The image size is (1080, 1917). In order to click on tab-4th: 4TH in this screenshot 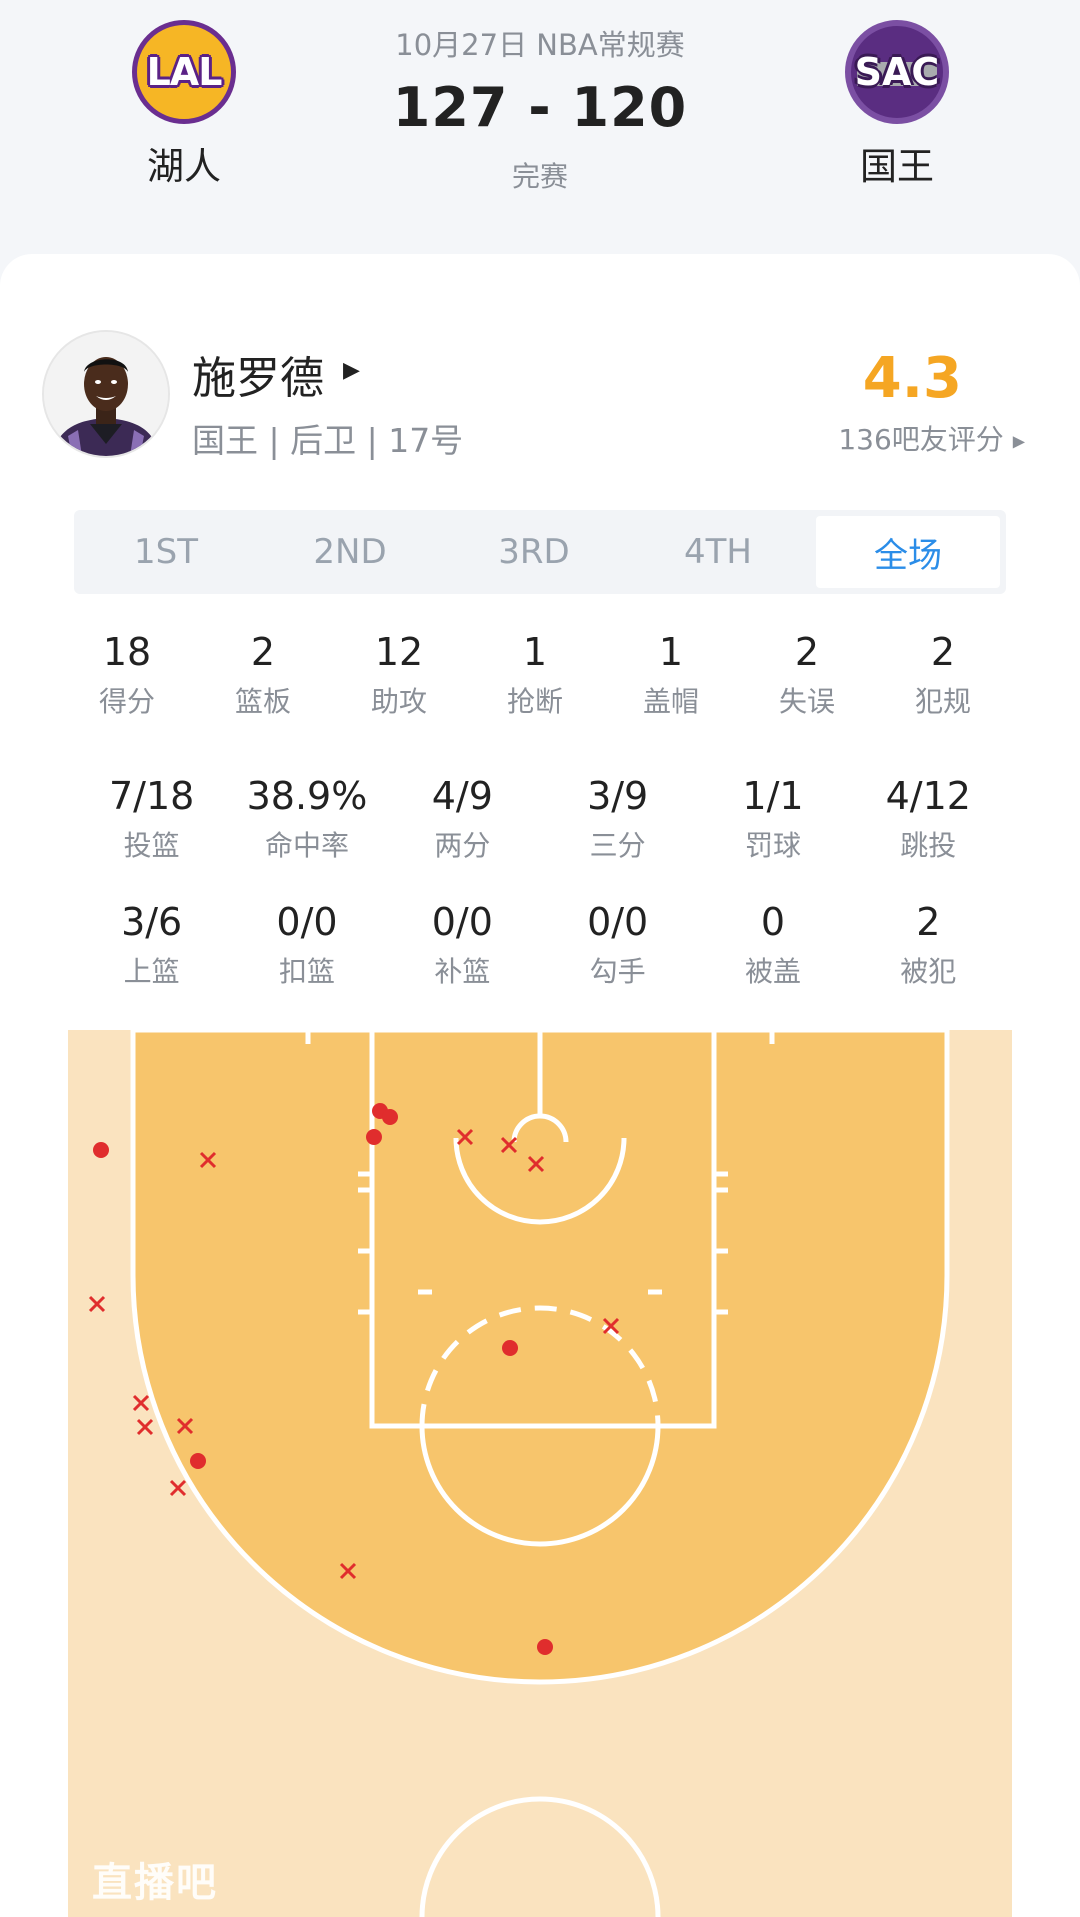, I will do `click(718, 552)`.